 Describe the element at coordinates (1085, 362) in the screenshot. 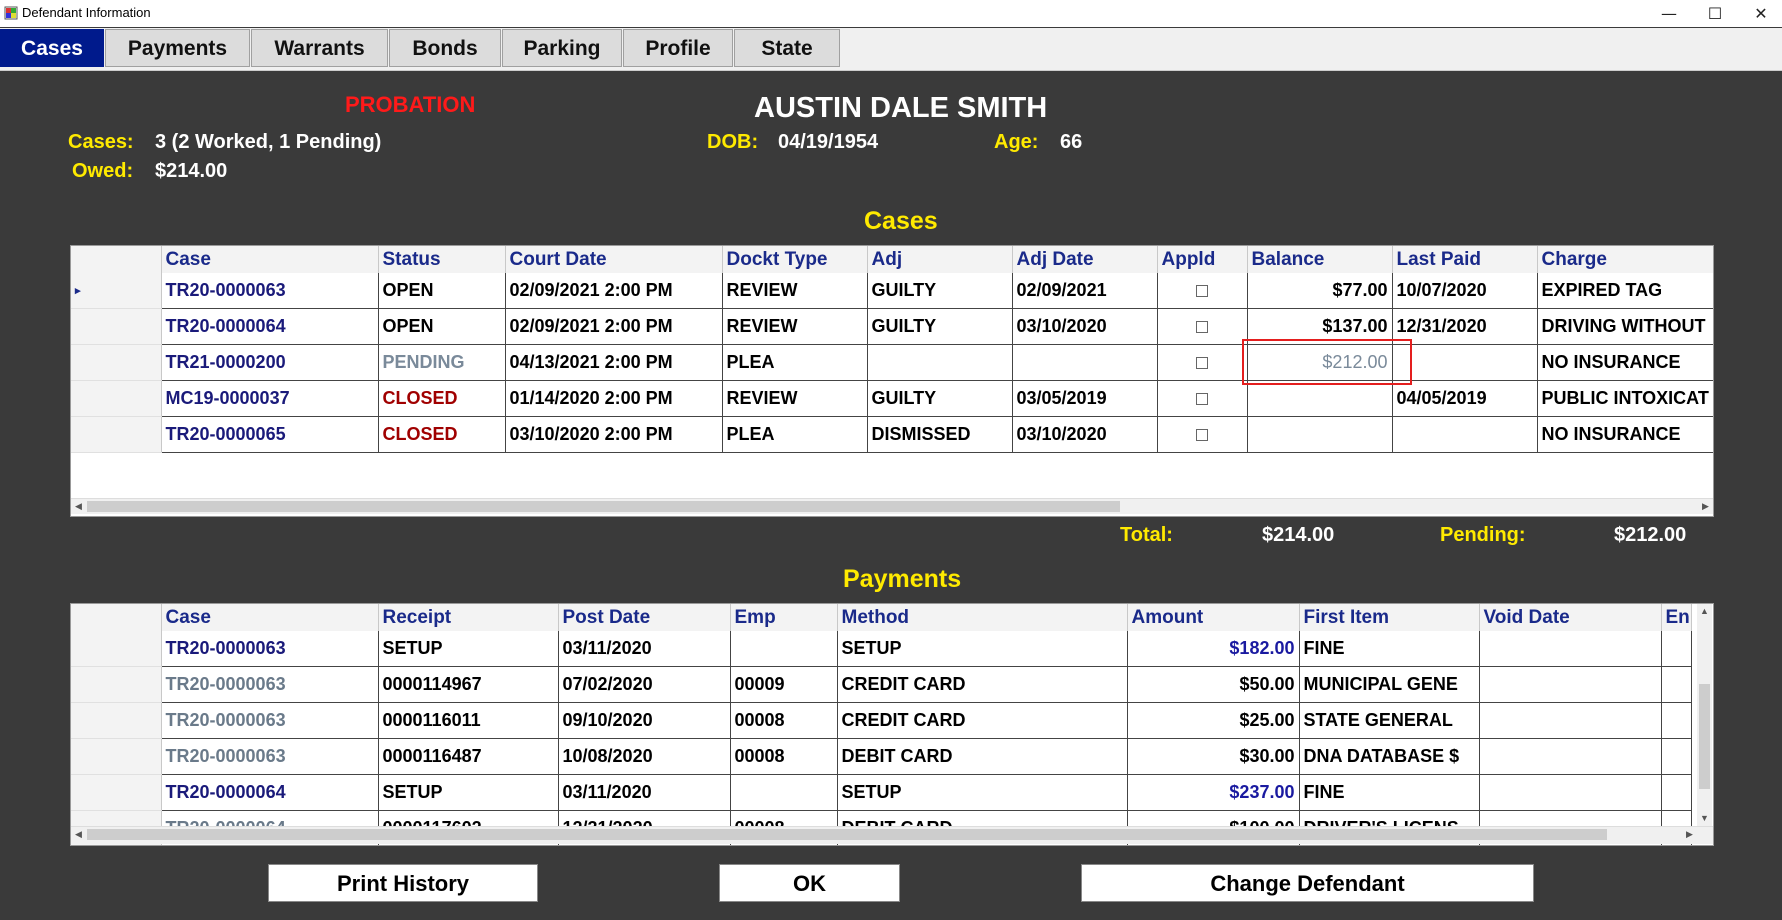

I see `adj-date-cell` at that location.